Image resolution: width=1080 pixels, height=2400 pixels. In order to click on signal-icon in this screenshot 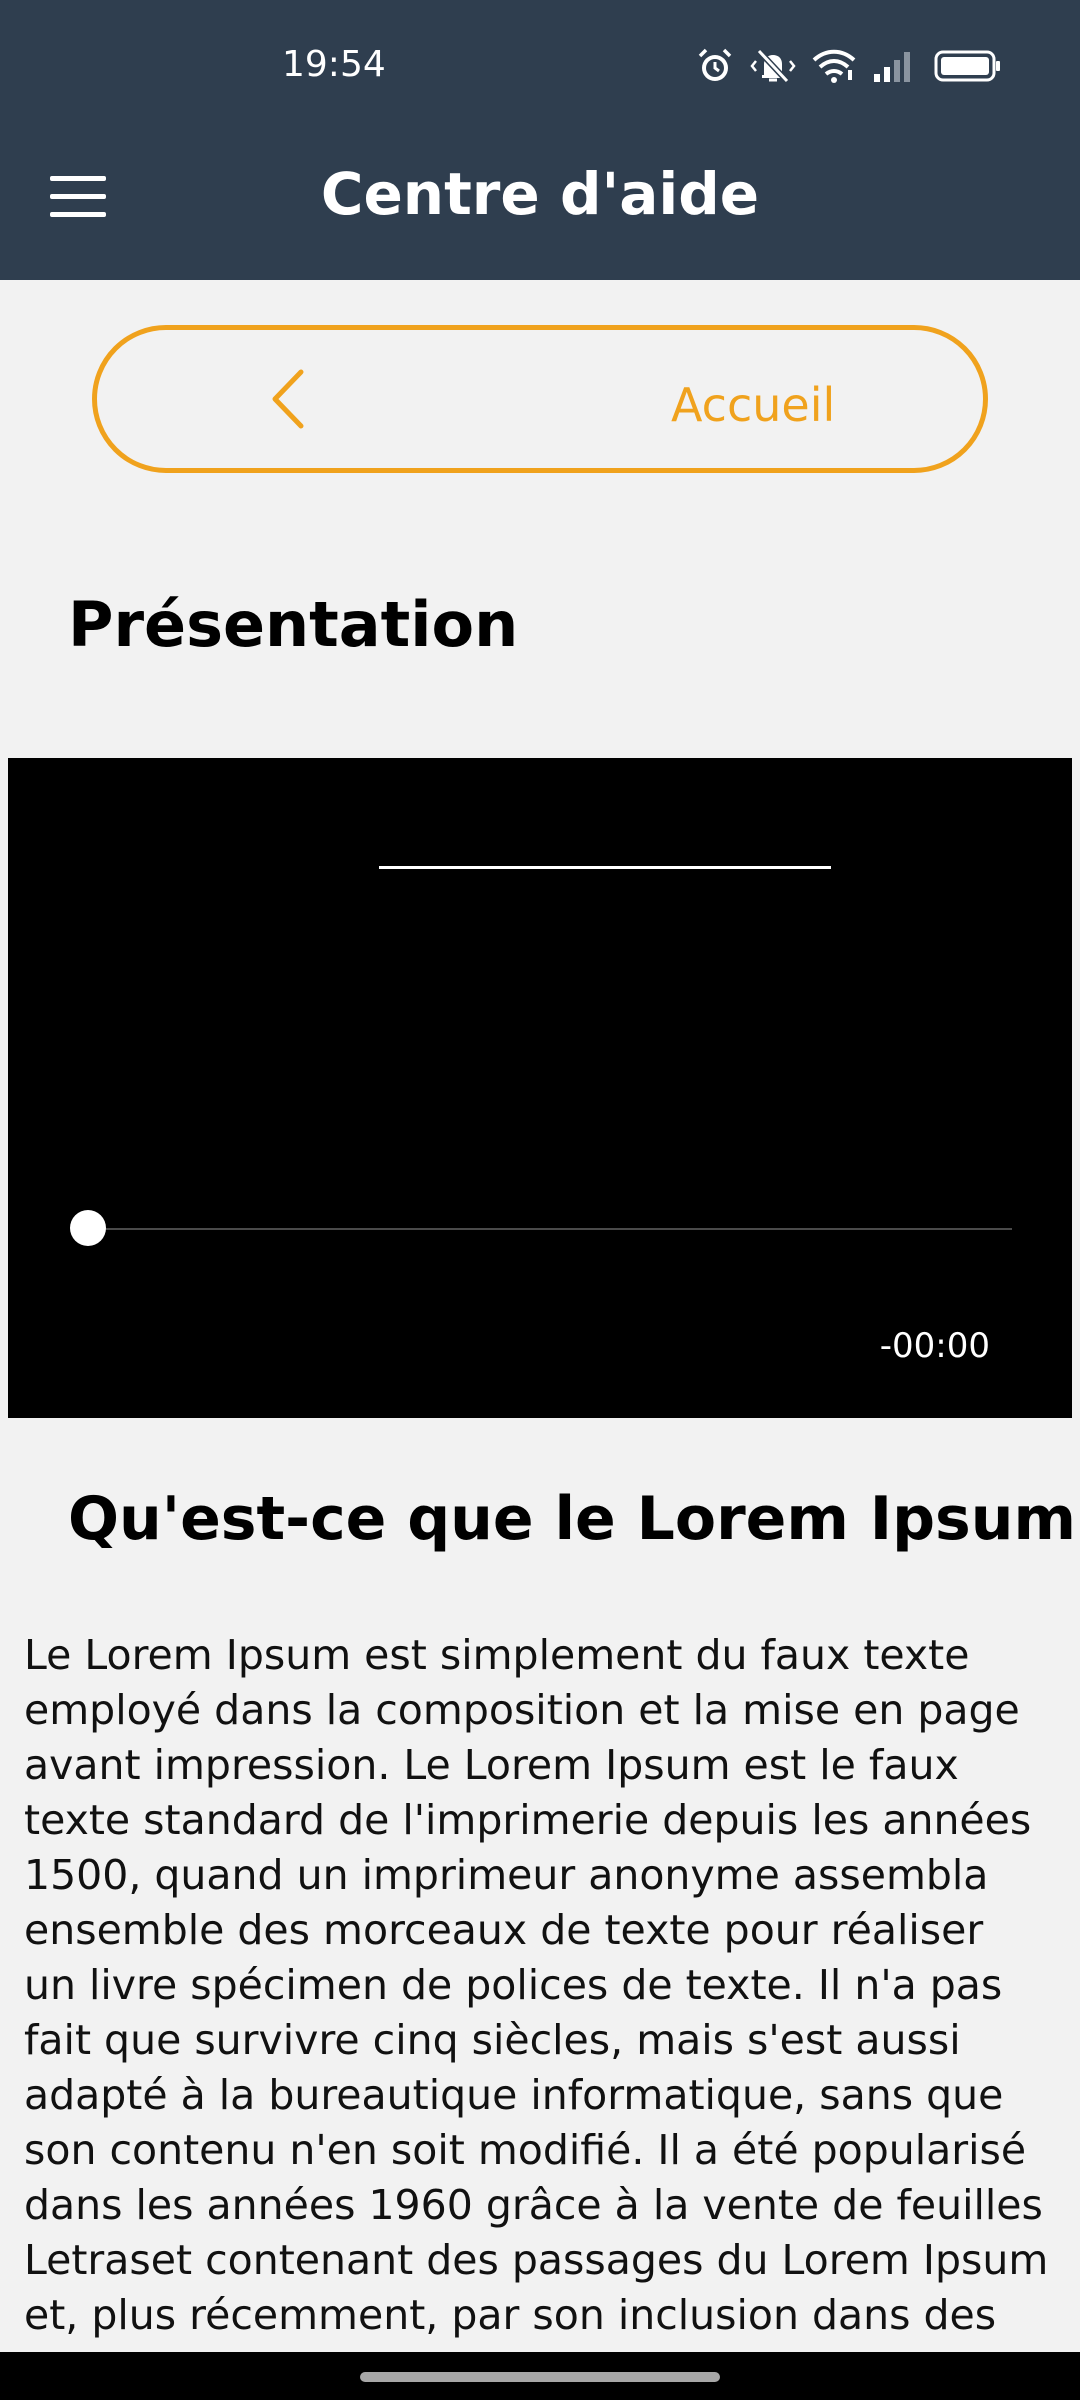, I will do `click(892, 67)`.